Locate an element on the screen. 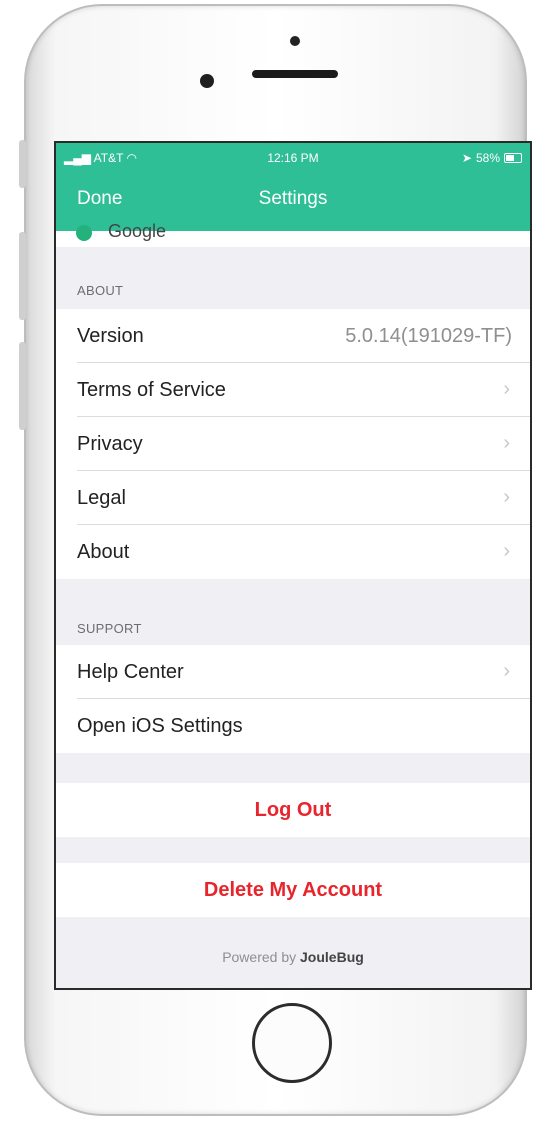 The image size is (551, 1124). legal-row: Legal › is located at coordinates (293, 498).